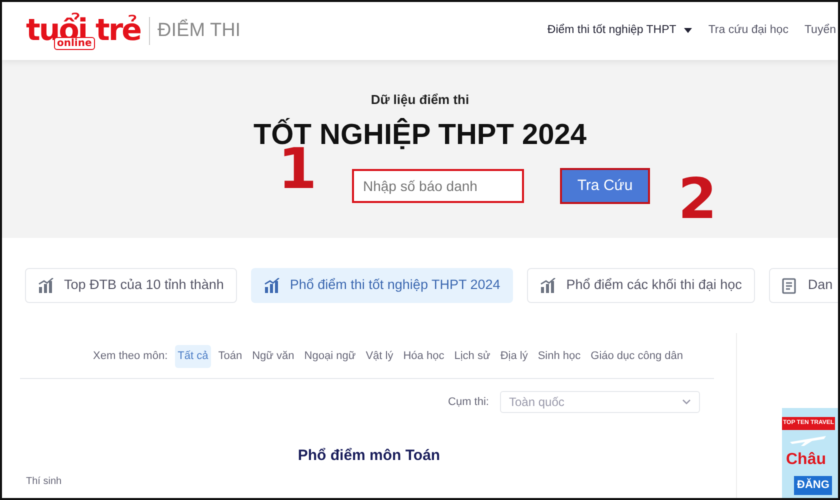 This screenshot has height=500, width=840. I want to click on subject-filter: Sinh học, so click(559, 356).